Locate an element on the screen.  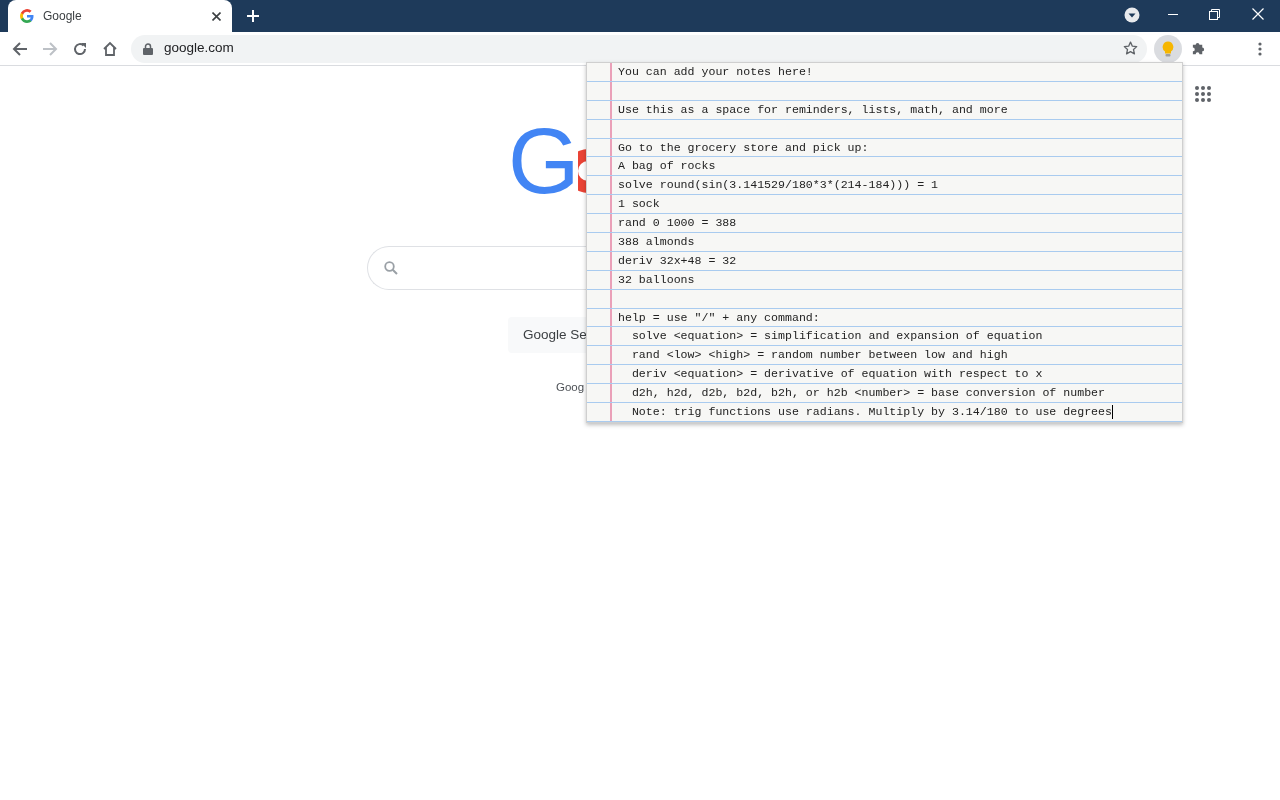
note-line: A bag of rocks is located at coordinates (667, 166).